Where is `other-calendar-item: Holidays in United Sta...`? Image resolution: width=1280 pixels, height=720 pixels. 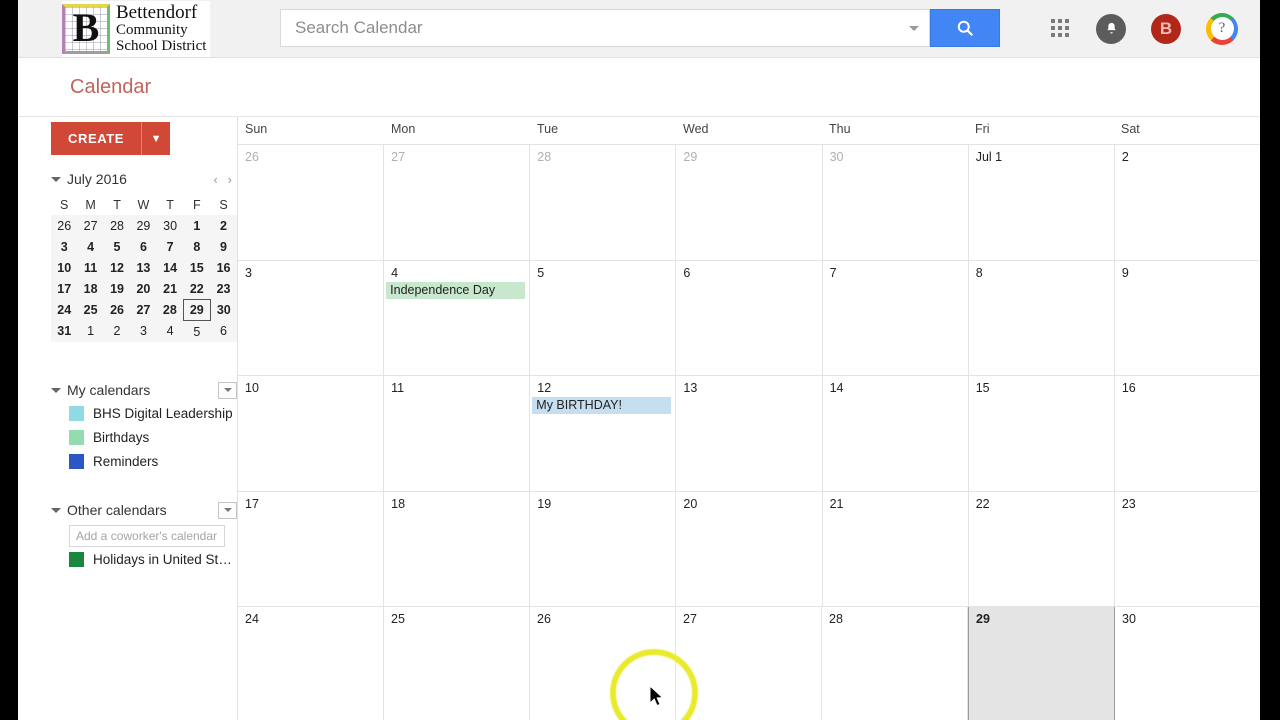 other-calendar-item: Holidays in United Sta... is located at coordinates (144, 559).